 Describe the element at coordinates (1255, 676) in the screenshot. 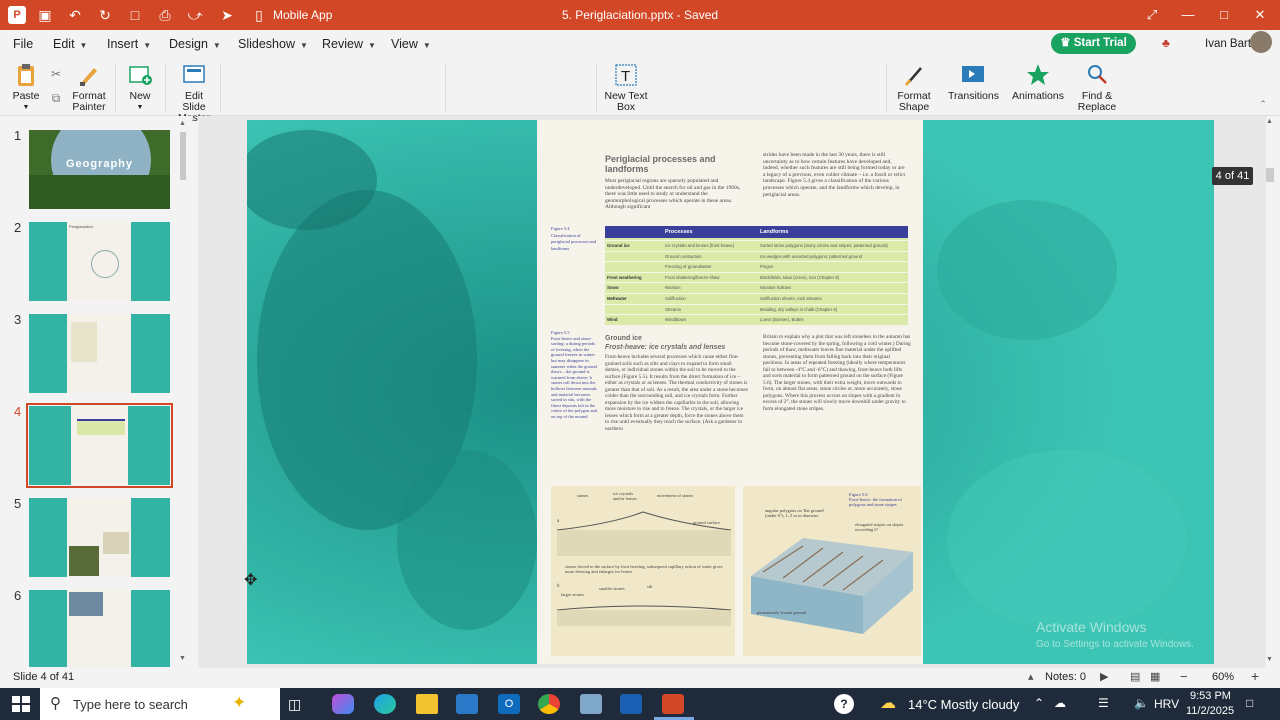

I see `zoom-in-icon: +` at that location.